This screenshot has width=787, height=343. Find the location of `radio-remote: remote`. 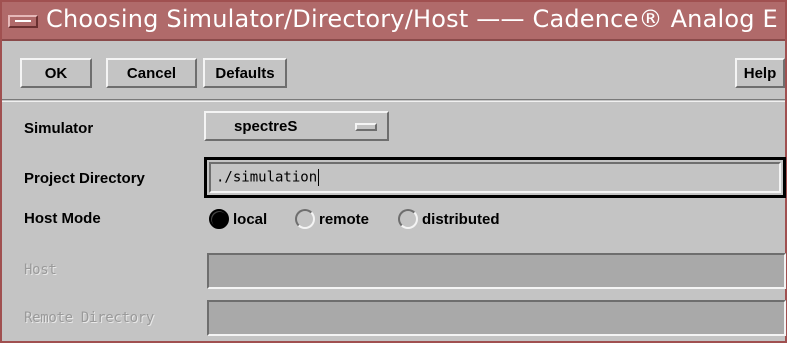

radio-remote: remote is located at coordinates (332, 219).